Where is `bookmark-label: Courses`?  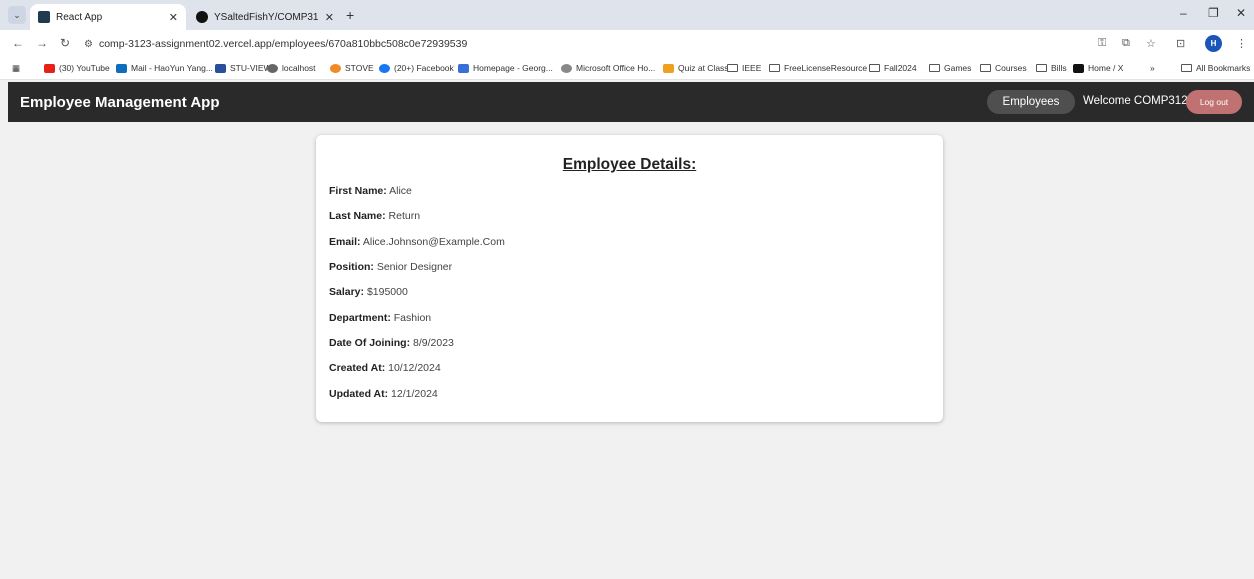 bookmark-label: Courses is located at coordinates (1011, 68).